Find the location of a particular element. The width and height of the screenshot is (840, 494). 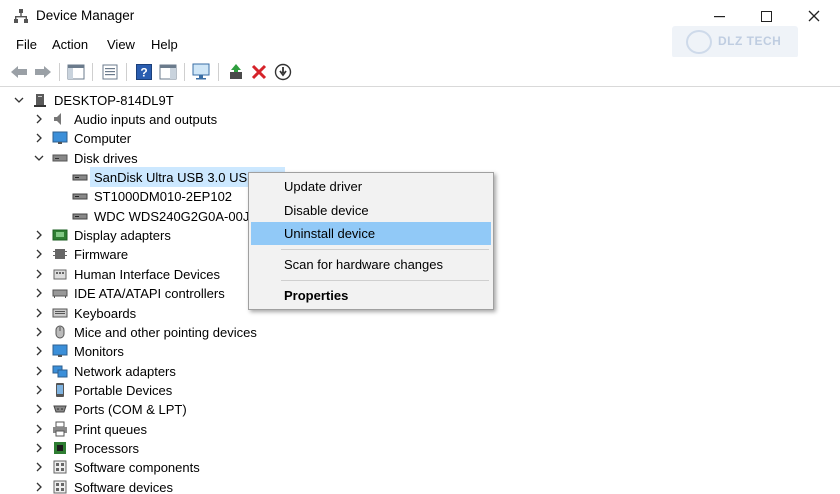

tree-item-label: Print queues is located at coordinates (110, 429).